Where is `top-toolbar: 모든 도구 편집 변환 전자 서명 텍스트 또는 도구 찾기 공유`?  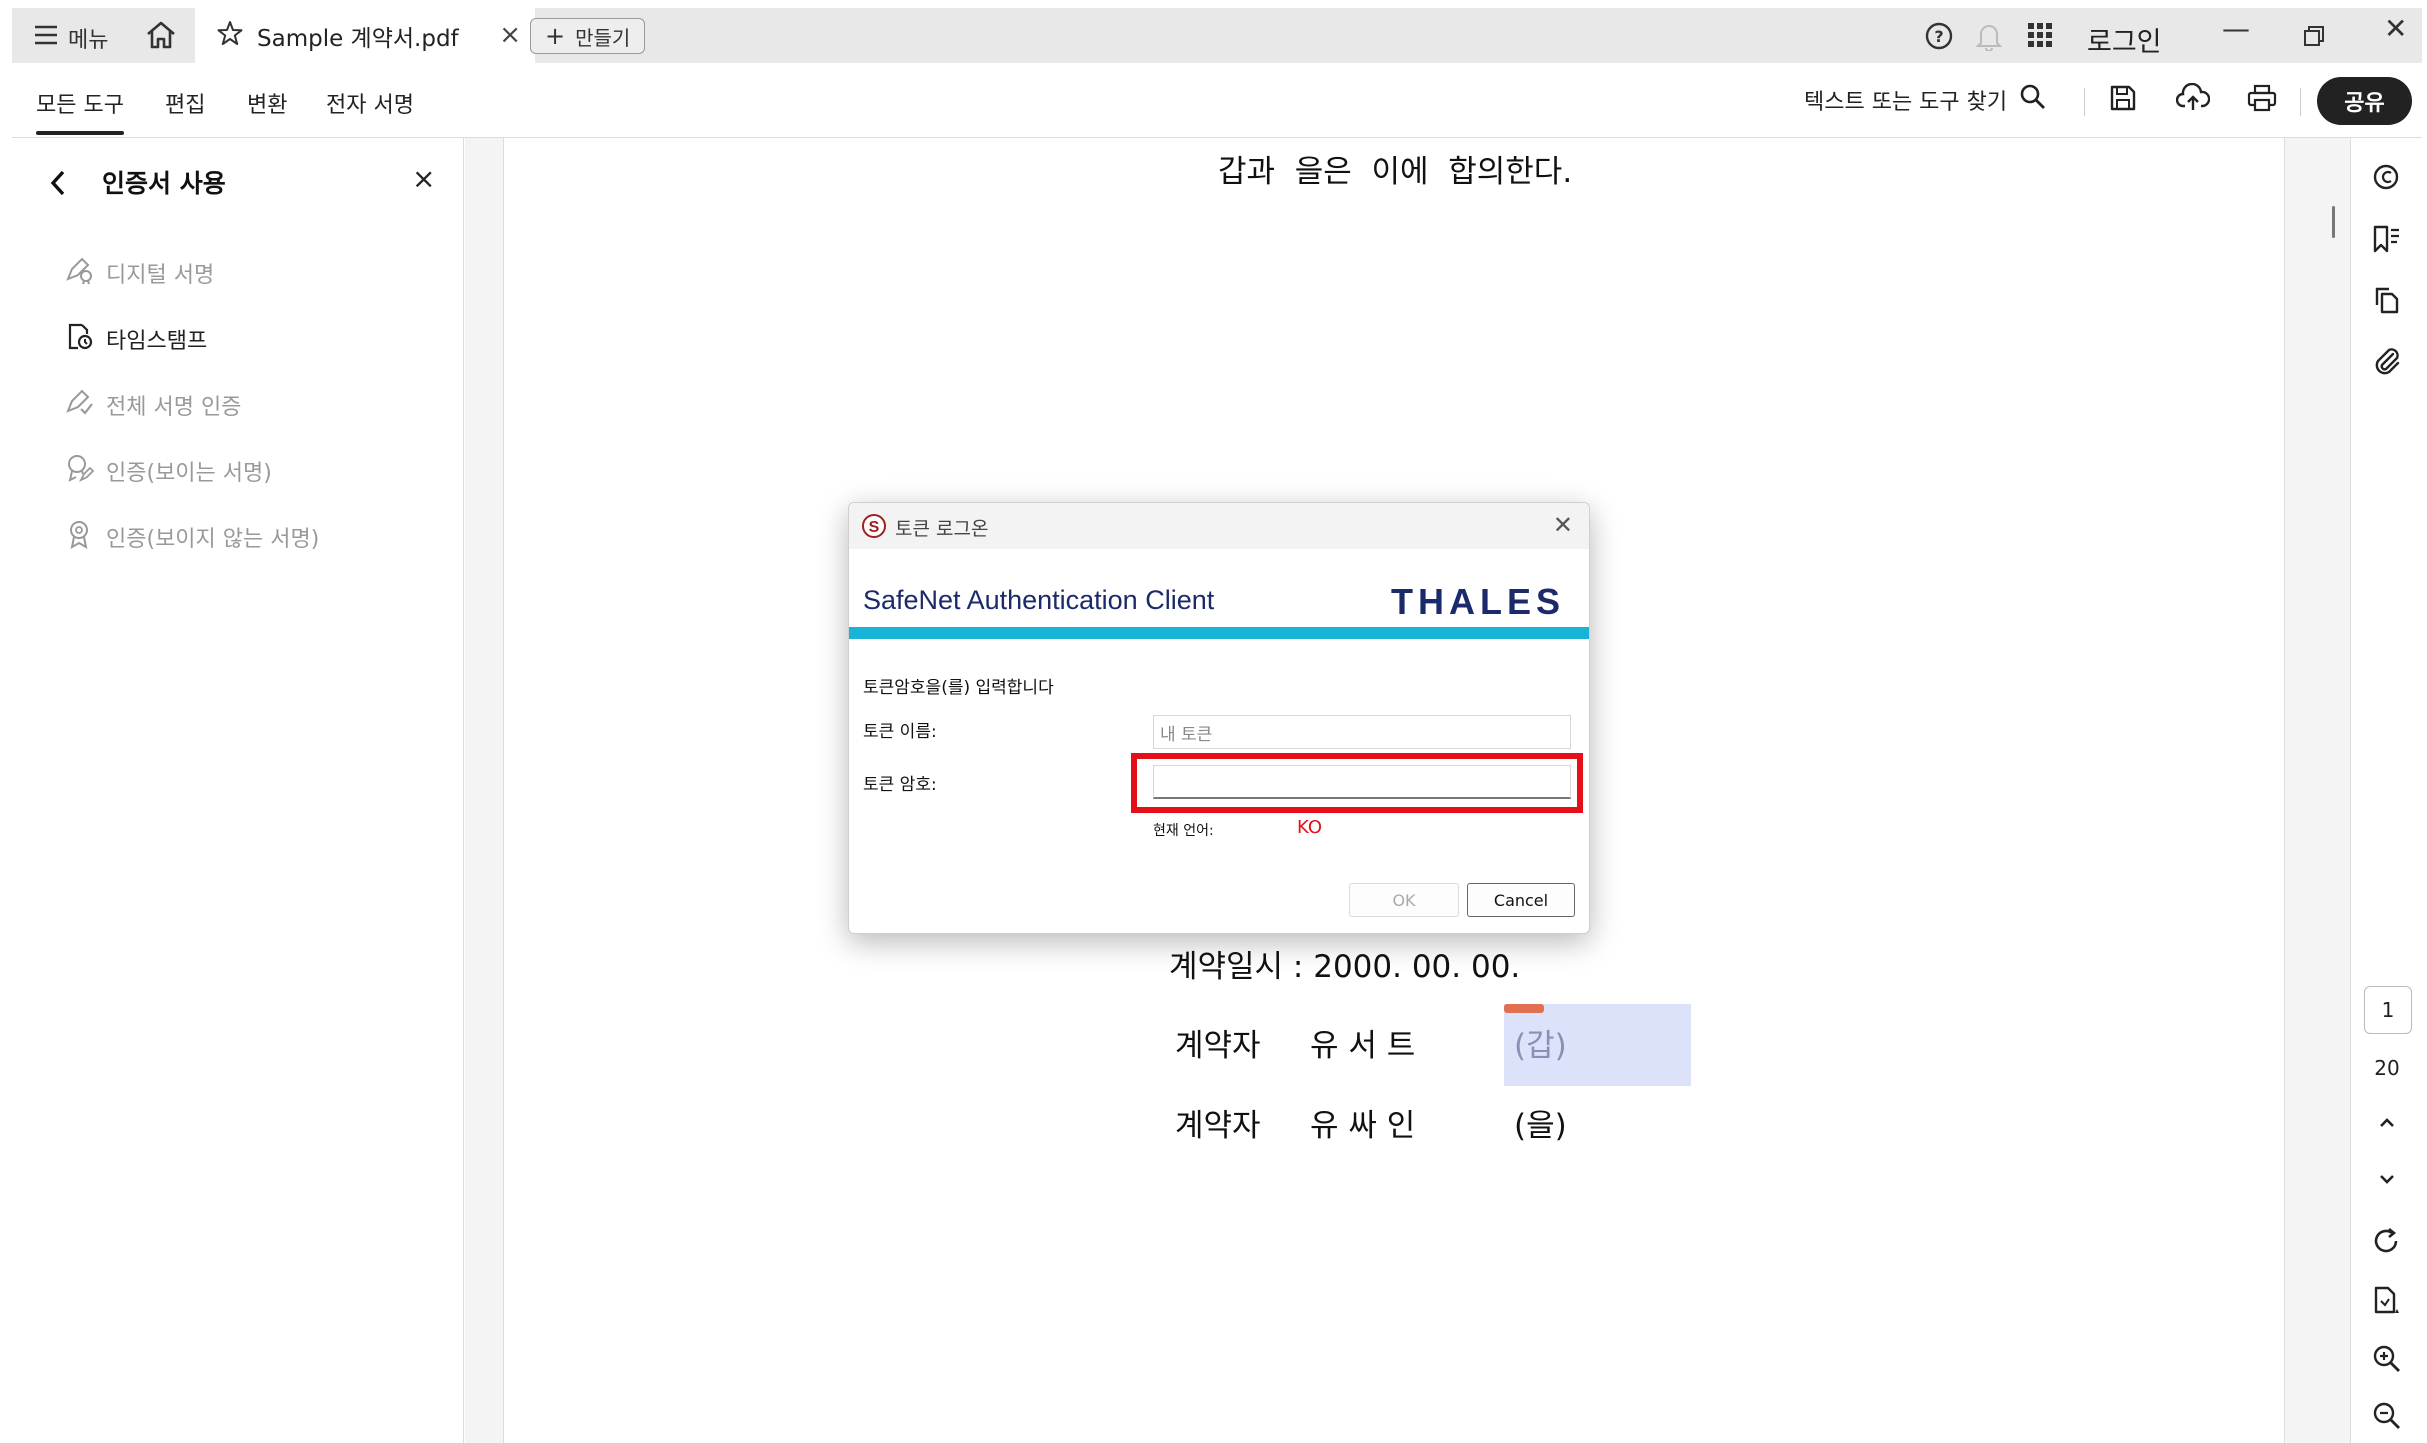 top-toolbar: 모든 도구 편집 변환 전자 서명 텍스트 또는 도구 찾기 공유 is located at coordinates (1217, 100).